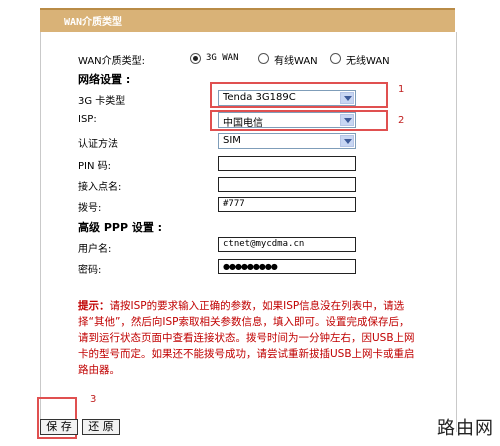 The height and width of the screenshot is (446, 500). What do you see at coordinates (93, 22) in the screenshot?
I see `page-title: WAN介质类型` at bounding box center [93, 22].